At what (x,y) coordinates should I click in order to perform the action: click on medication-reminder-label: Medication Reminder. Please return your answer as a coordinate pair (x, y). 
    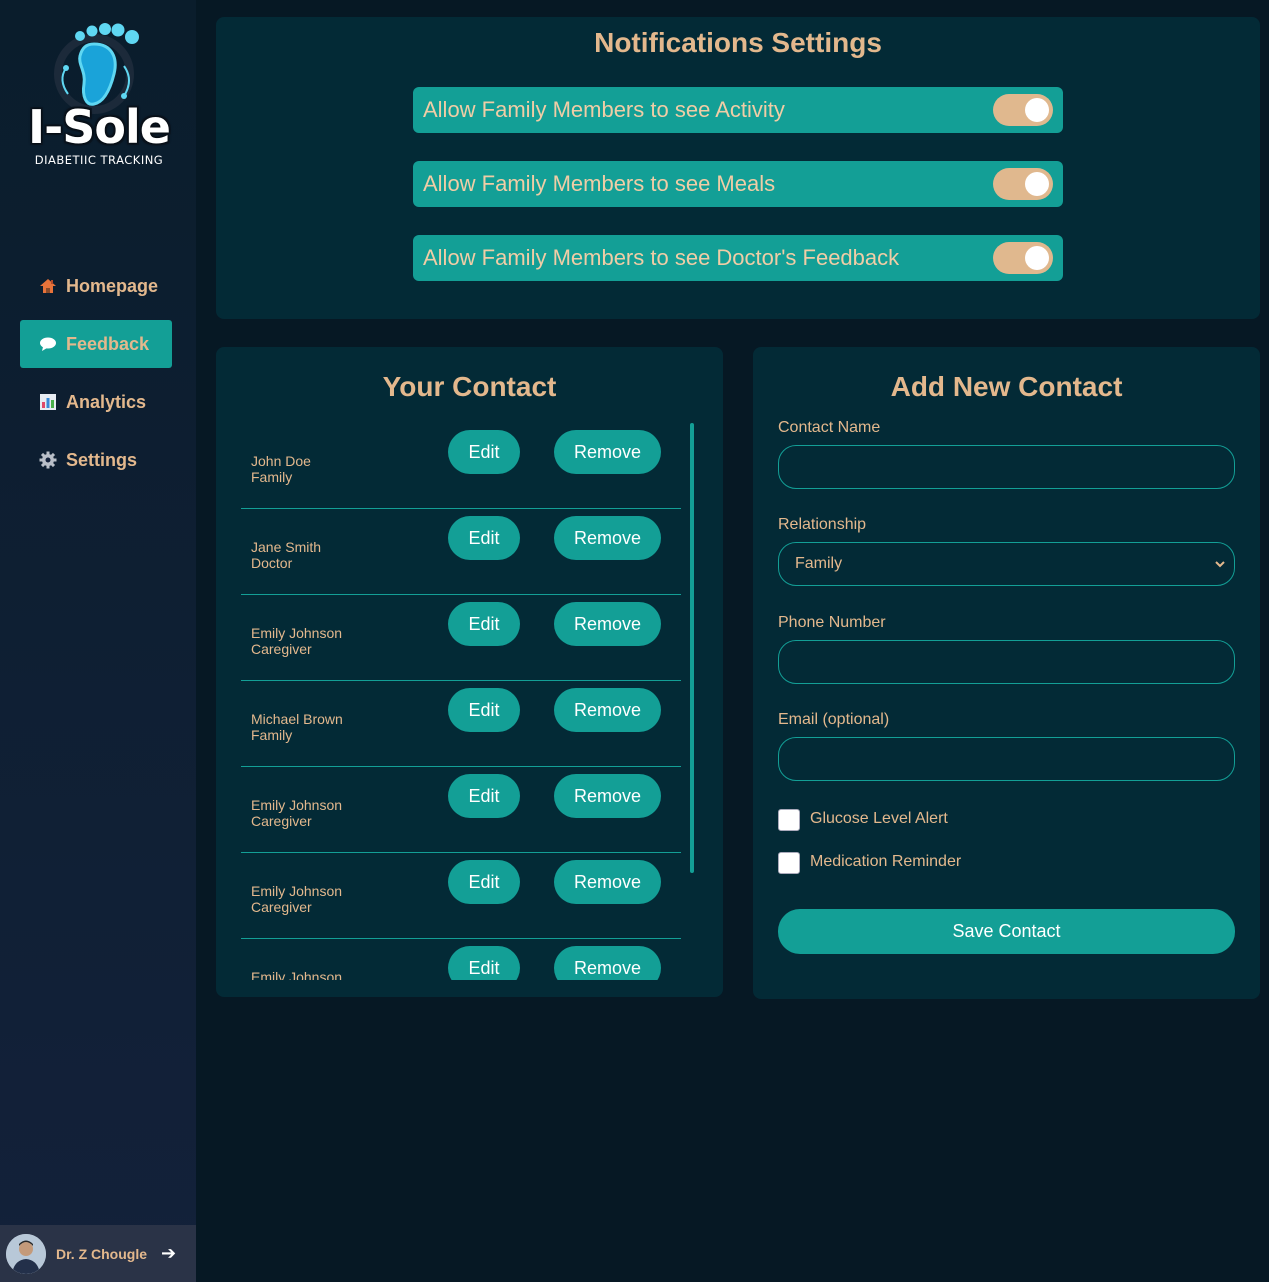
    Looking at the image, I should click on (886, 861).